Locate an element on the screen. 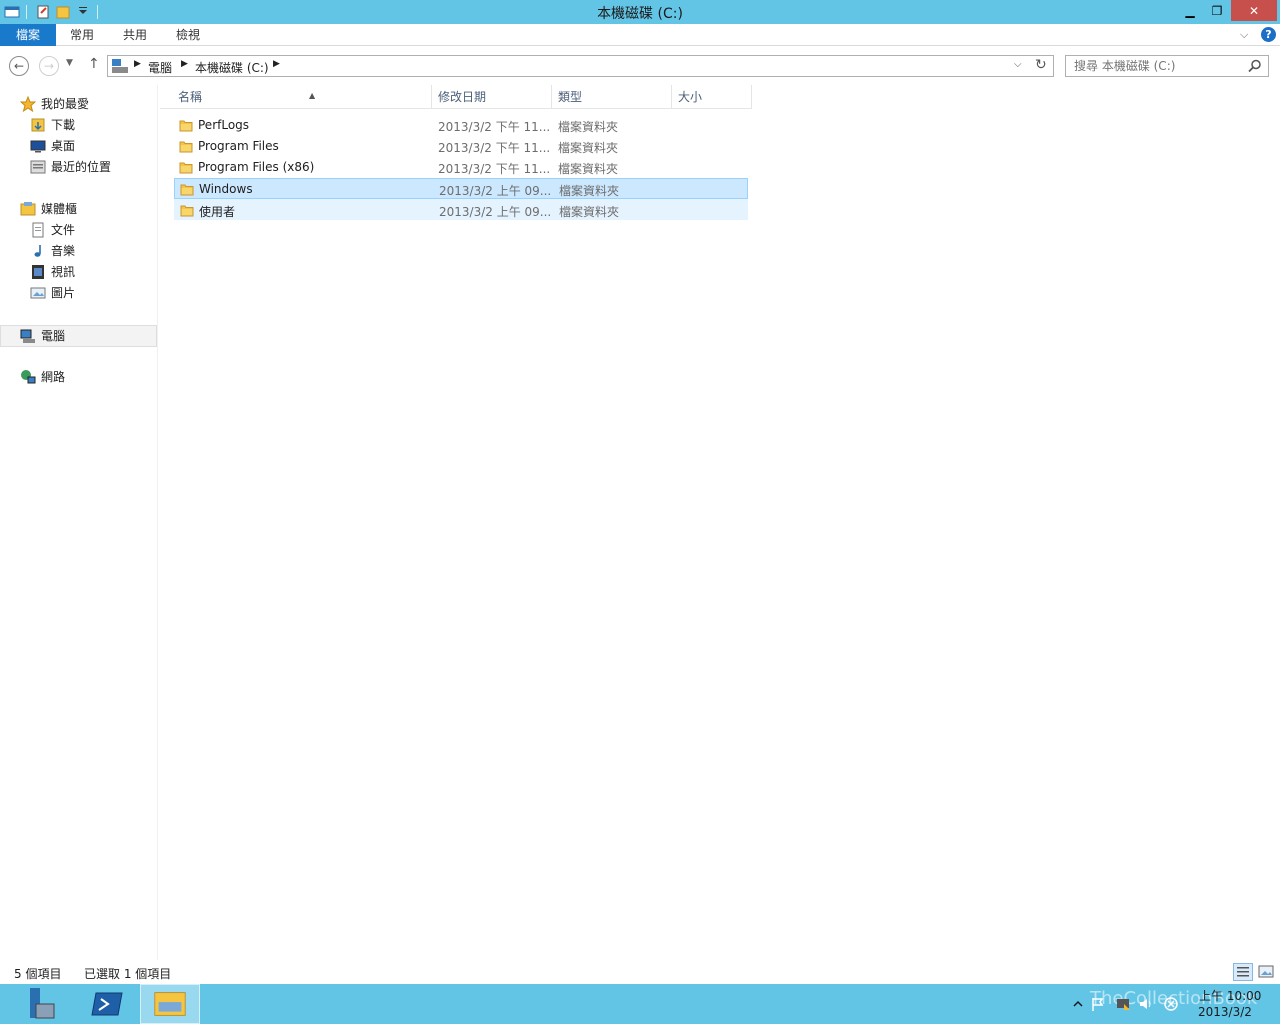 The width and height of the screenshot is (1280, 1024). taskbar-server-manager is located at coordinates (42, 1004).